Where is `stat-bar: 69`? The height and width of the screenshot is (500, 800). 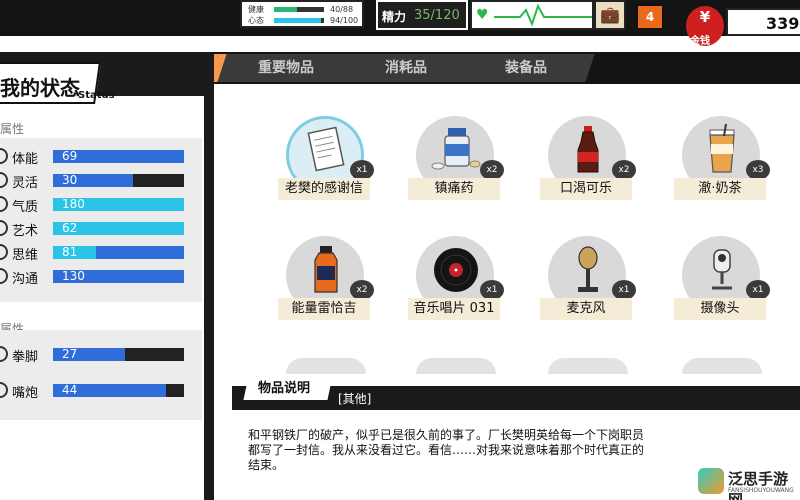 stat-bar: 69 is located at coordinates (118, 156).